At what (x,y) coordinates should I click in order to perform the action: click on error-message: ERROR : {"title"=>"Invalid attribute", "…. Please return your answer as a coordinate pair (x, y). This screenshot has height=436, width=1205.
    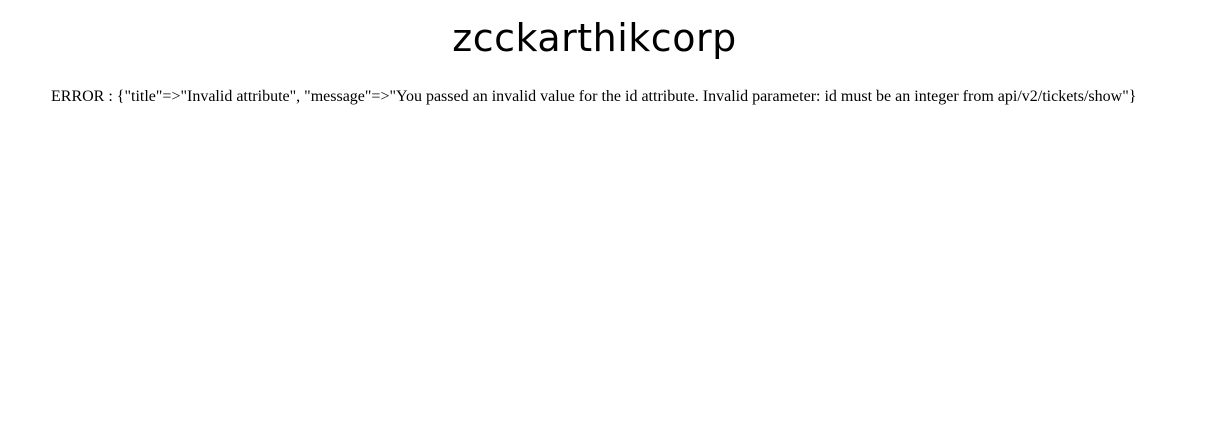
    Looking at the image, I should click on (594, 96).